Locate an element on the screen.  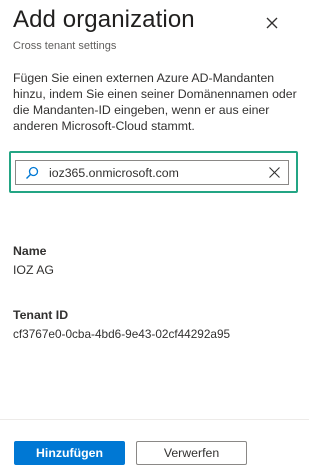
tenant-id-label: Tenant ID is located at coordinates (41, 315).